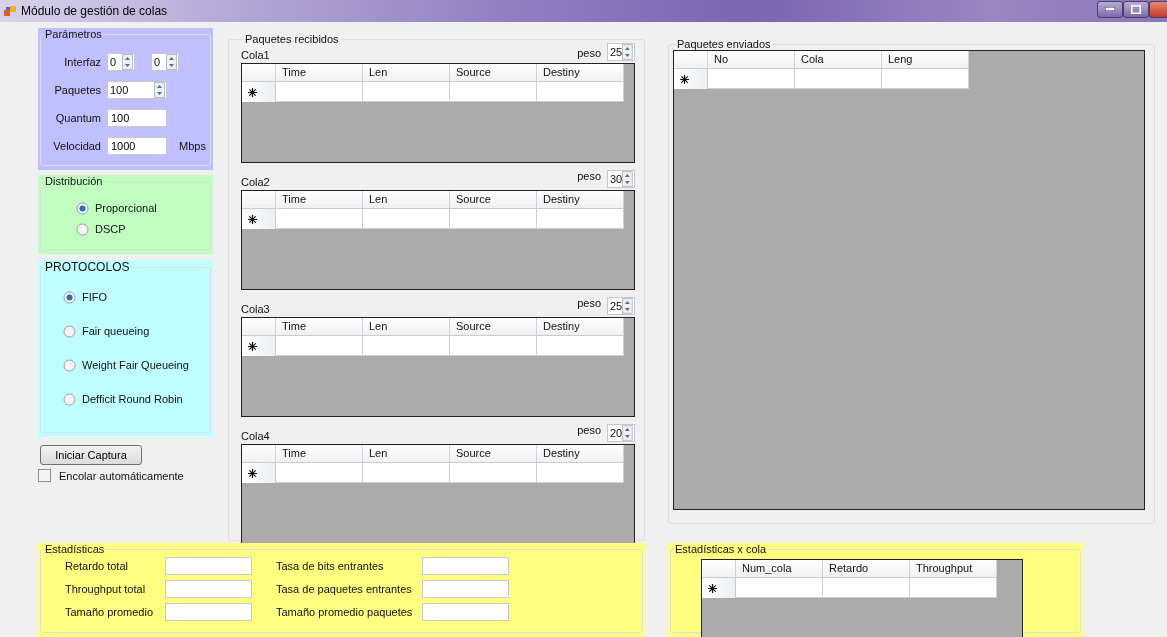 This screenshot has height=637, width=1167. Describe the element at coordinates (255, 182) in the screenshot. I see `queue-label: Cola2` at that location.